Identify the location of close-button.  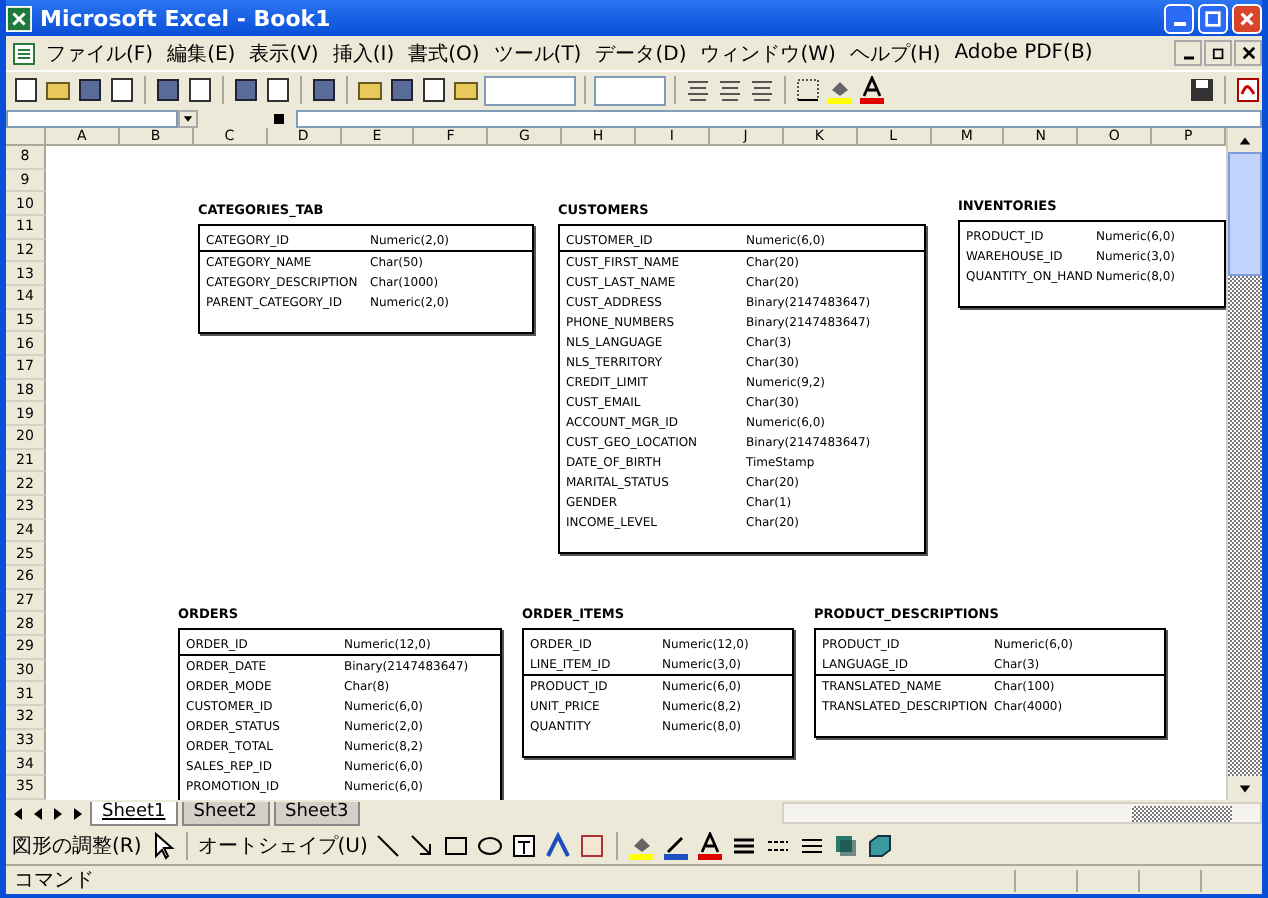
(1248, 53).